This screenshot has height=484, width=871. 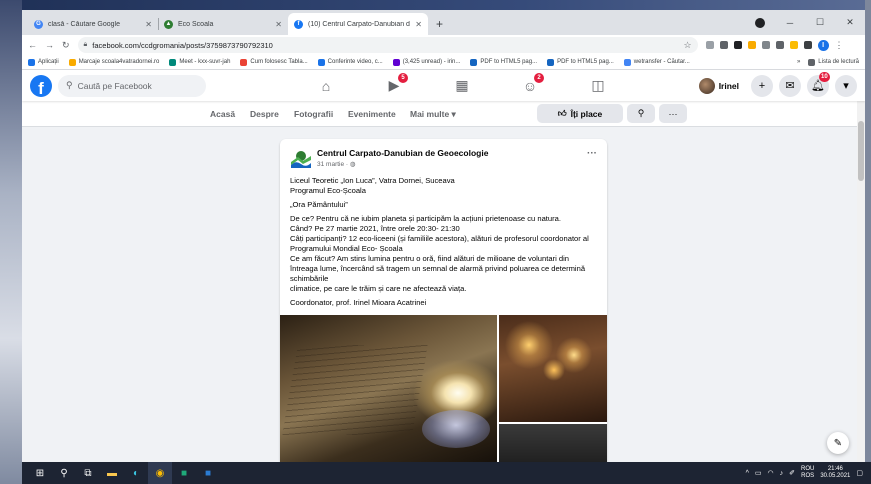 I want to click on profile-avatar: I, so click(x=823, y=45).